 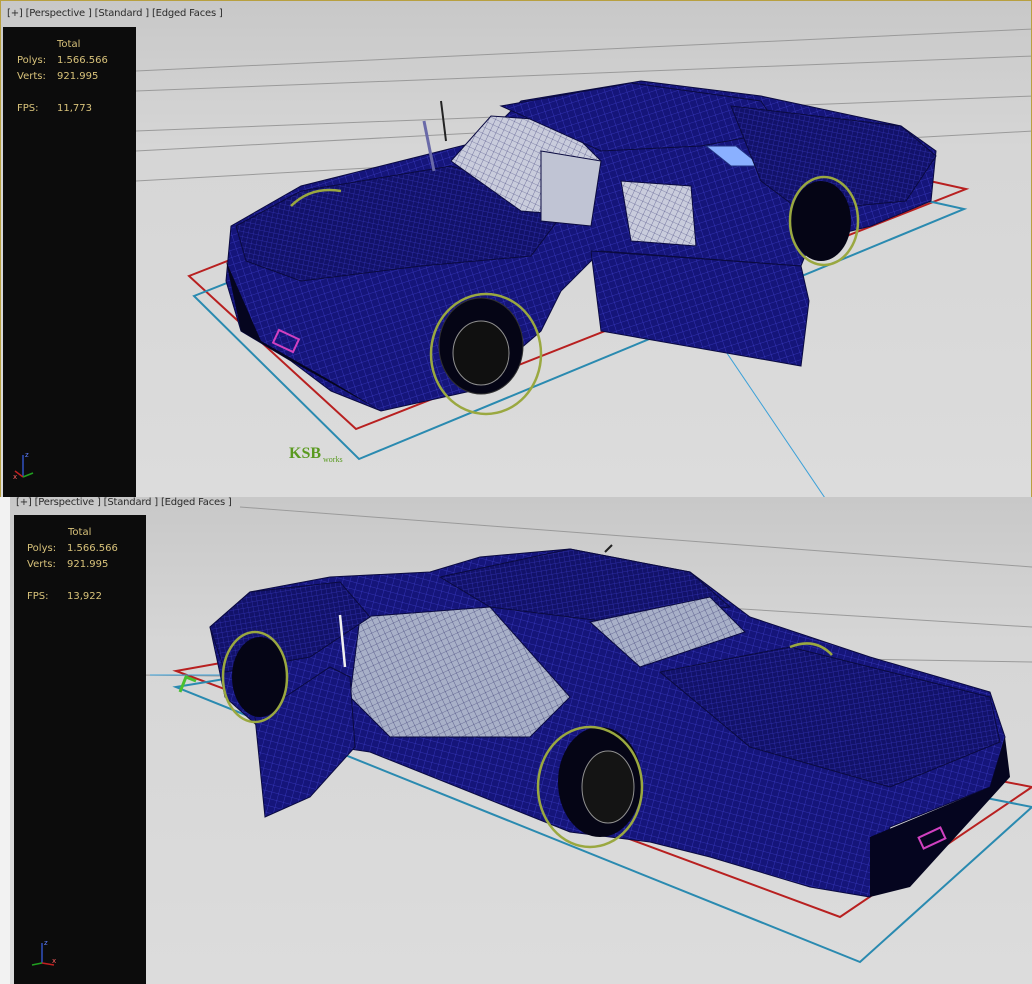 What do you see at coordinates (131, 502) in the screenshot?
I see `viewport-menu-shading-bottom: [Standard ]` at bounding box center [131, 502].